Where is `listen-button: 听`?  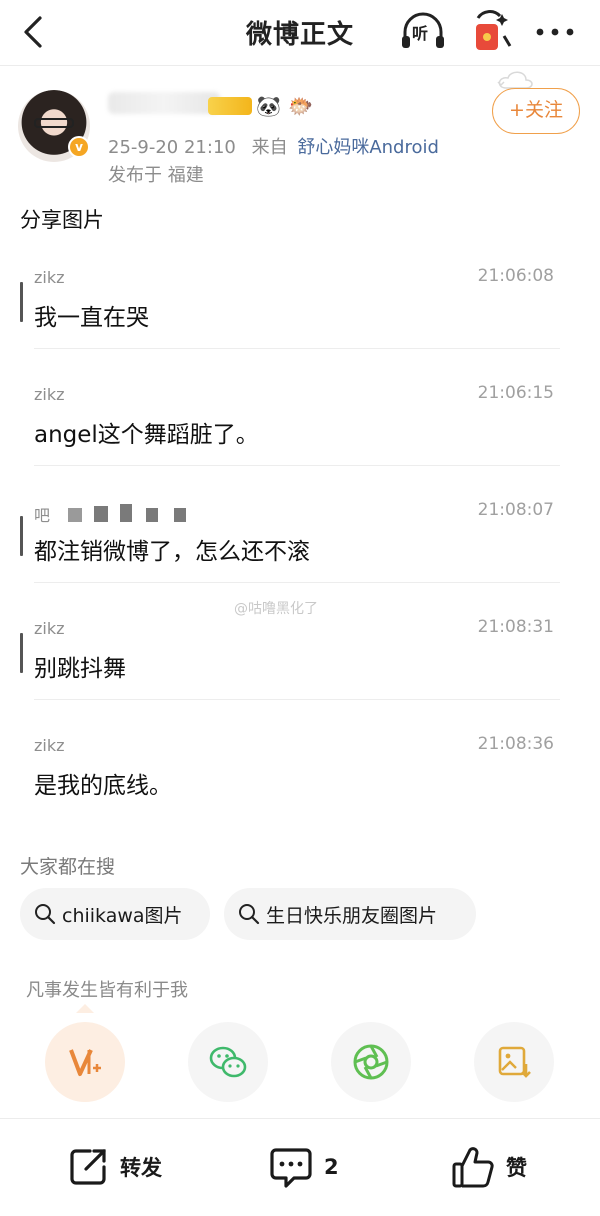
listen-button: 听 is located at coordinates (423, 32).